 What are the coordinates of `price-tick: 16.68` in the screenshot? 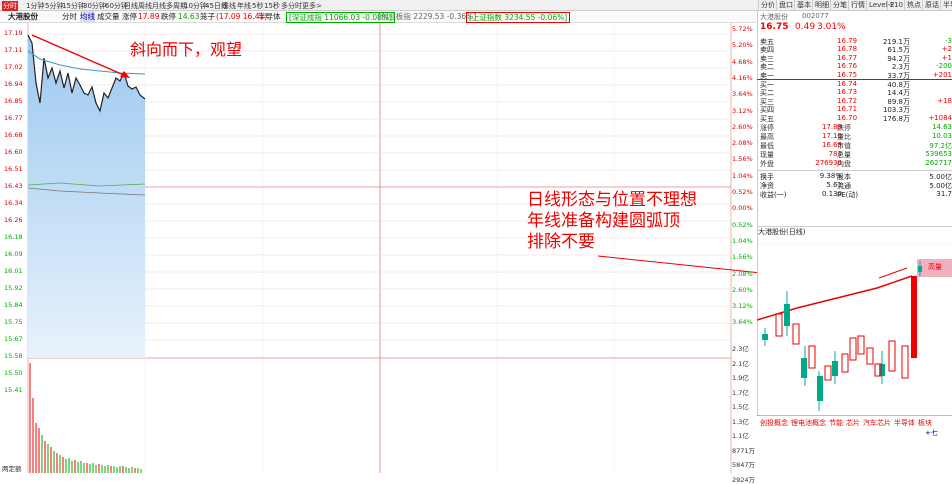 It's located at (13, 135).